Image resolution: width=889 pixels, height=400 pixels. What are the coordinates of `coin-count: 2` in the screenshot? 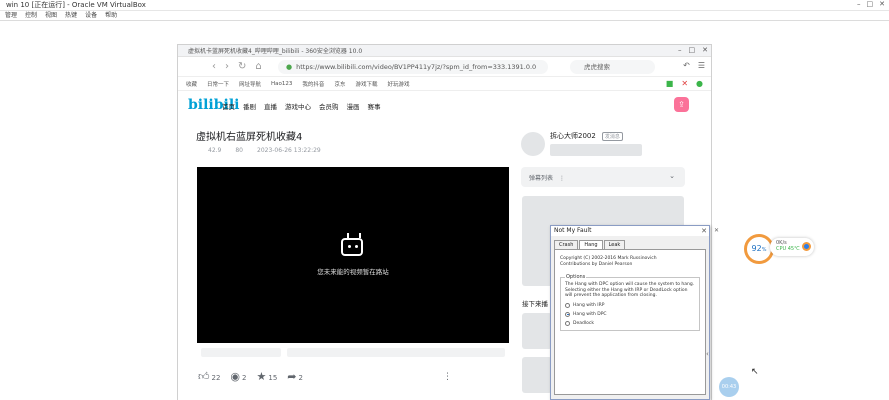 It's located at (244, 378).